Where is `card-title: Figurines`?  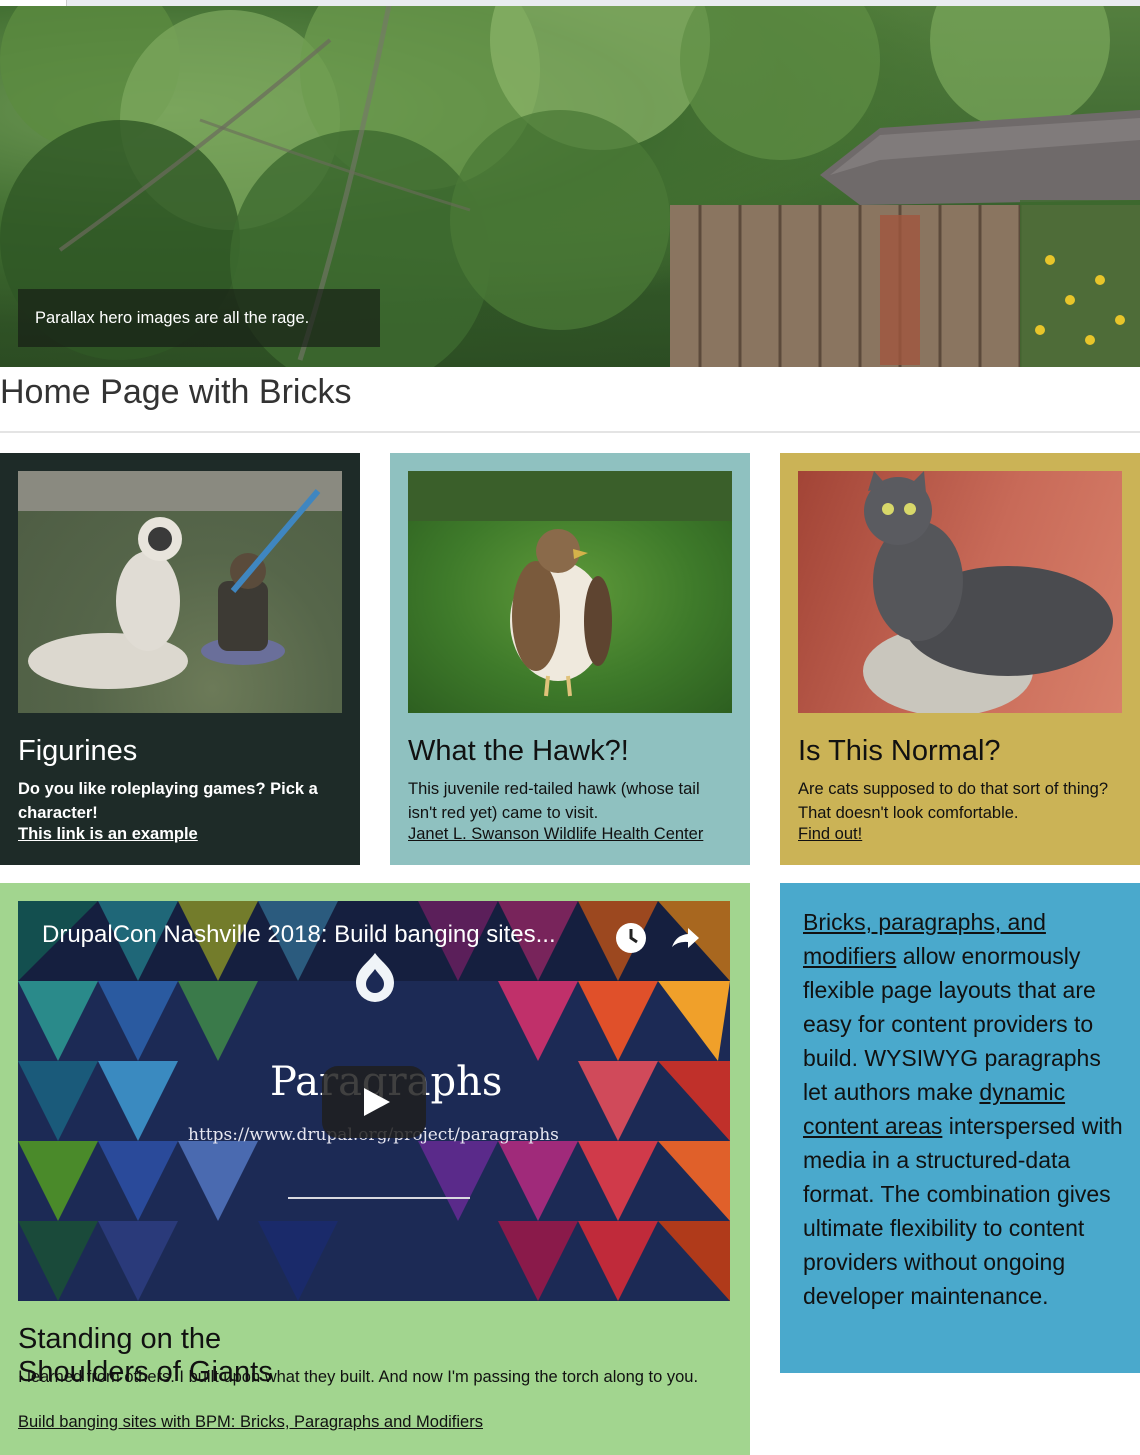
card-title: Figurines is located at coordinates (78, 751).